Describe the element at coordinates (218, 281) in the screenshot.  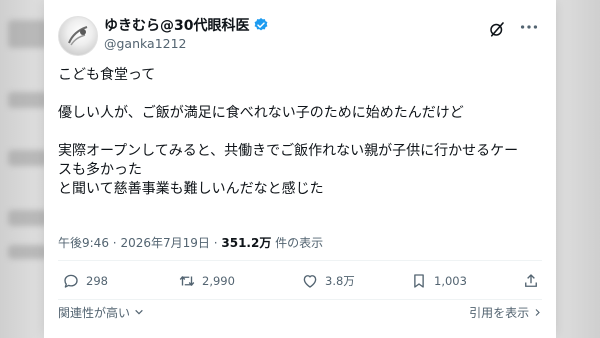
I see `repost-count: 2,990` at that location.